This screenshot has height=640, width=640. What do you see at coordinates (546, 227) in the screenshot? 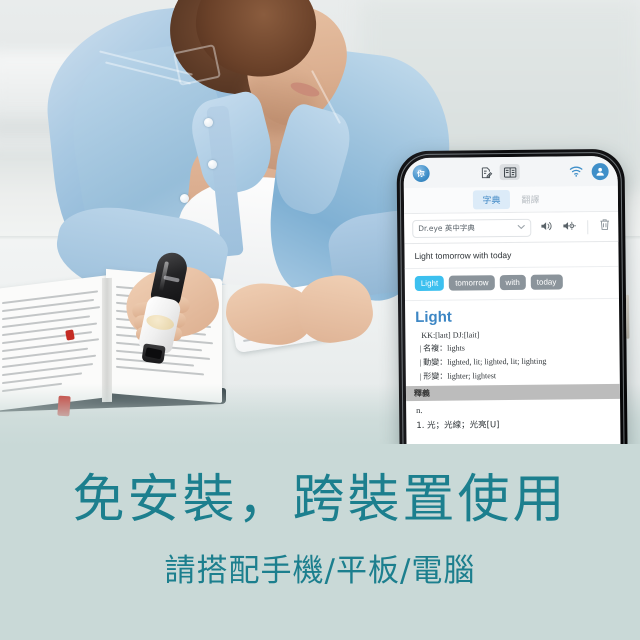
I see `speaker-icon` at bounding box center [546, 227].